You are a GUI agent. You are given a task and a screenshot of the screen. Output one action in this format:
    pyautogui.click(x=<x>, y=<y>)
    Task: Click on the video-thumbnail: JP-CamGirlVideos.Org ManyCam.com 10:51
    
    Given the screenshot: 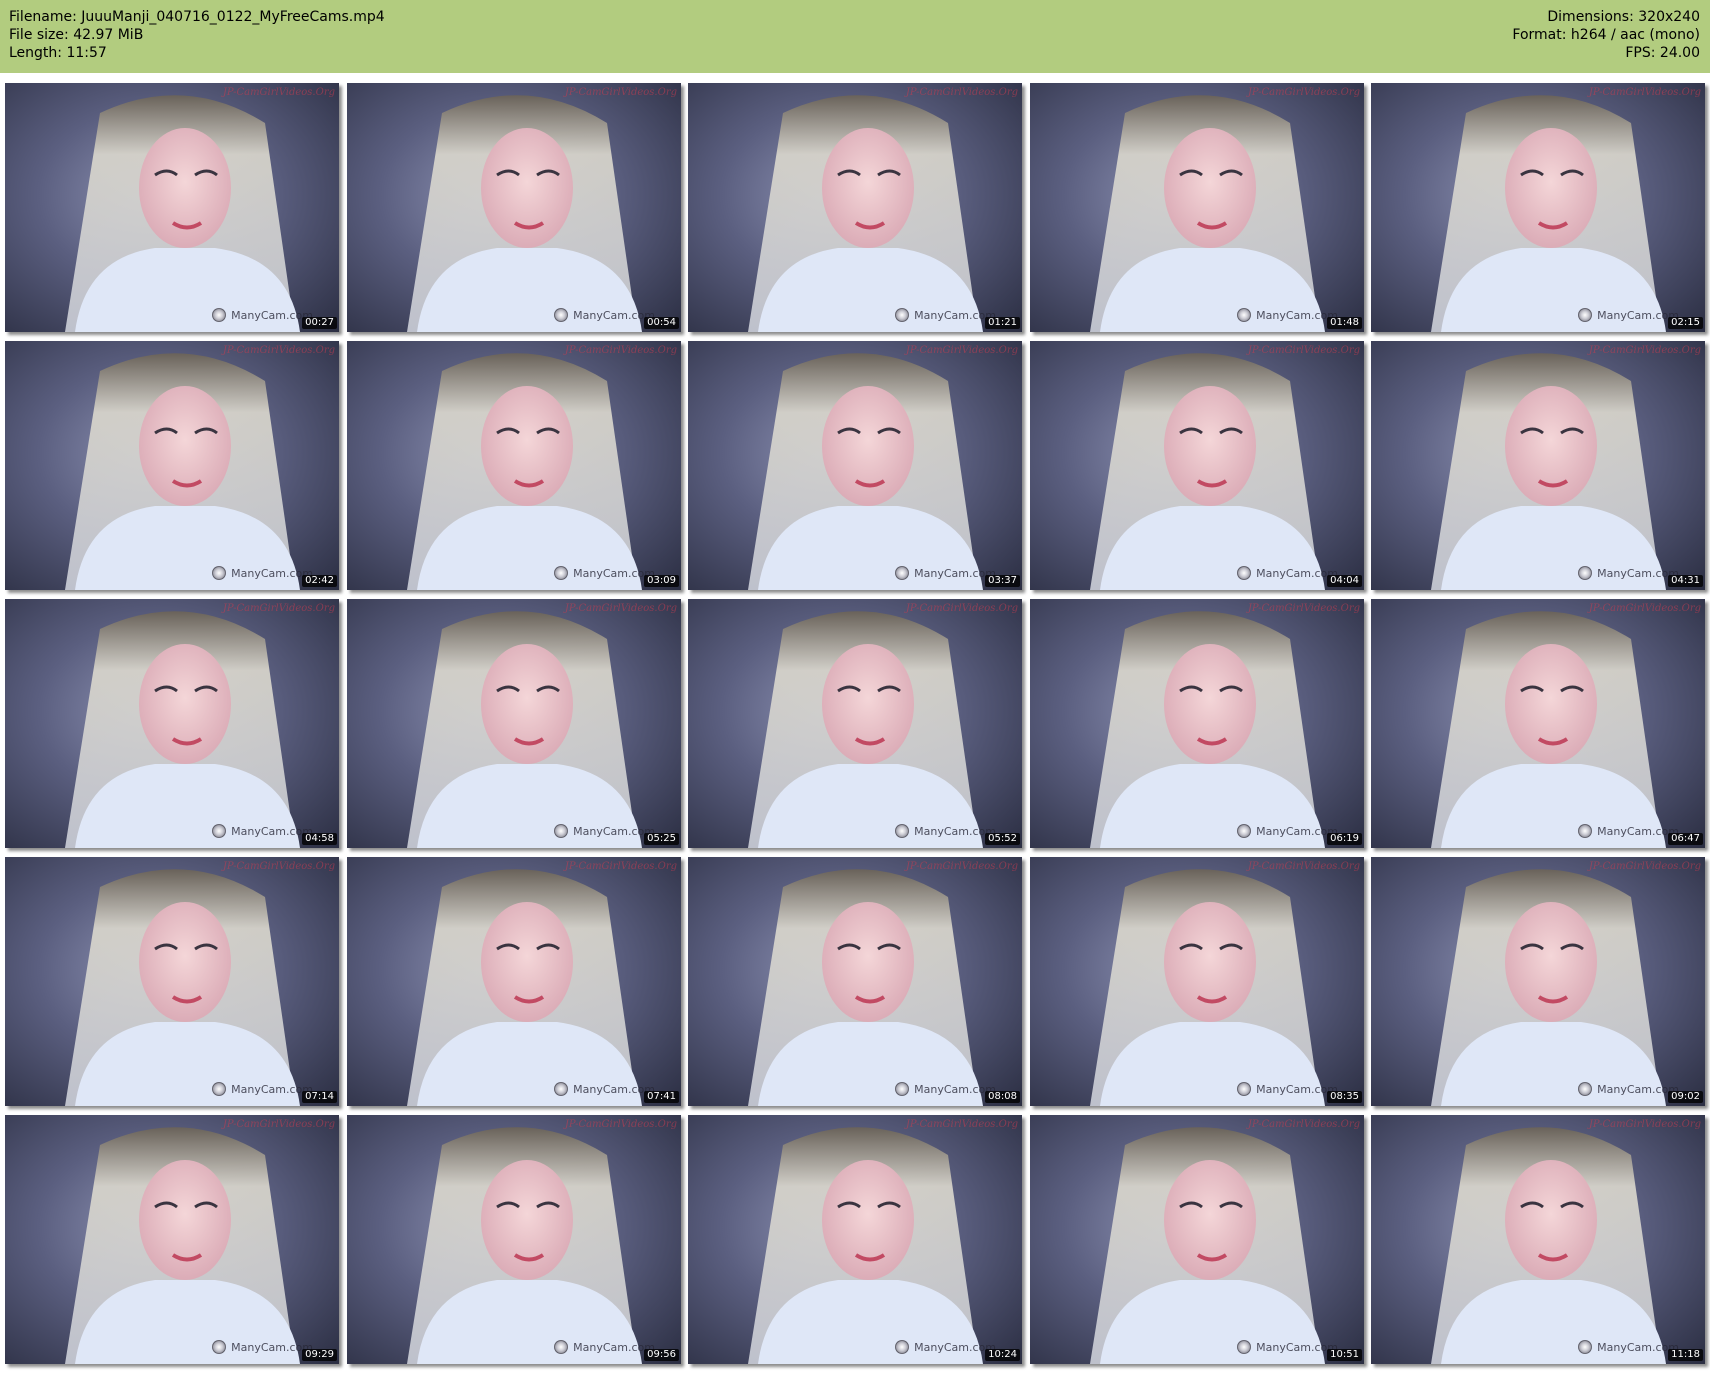 What is the action you would take?
    pyautogui.click(x=1197, y=1239)
    